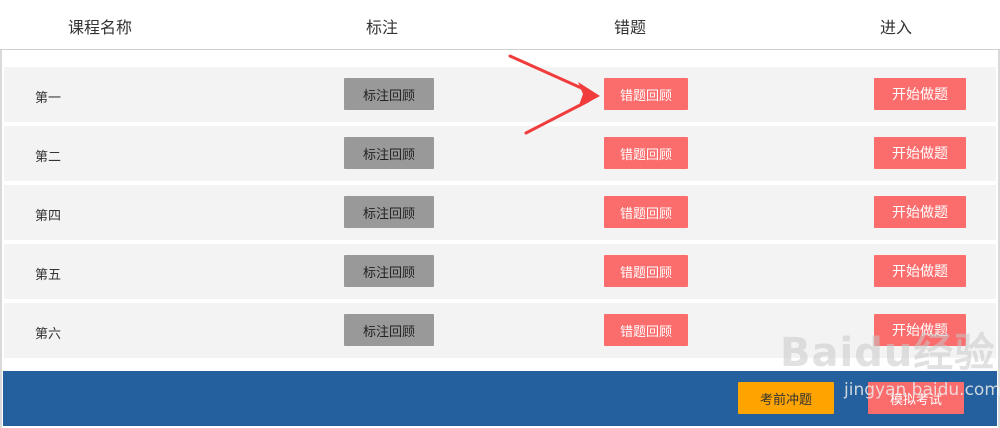  Describe the element at coordinates (500, 153) in the screenshot. I see `table-row: 第二 标注回顾 错题回顾 开始做题` at that location.